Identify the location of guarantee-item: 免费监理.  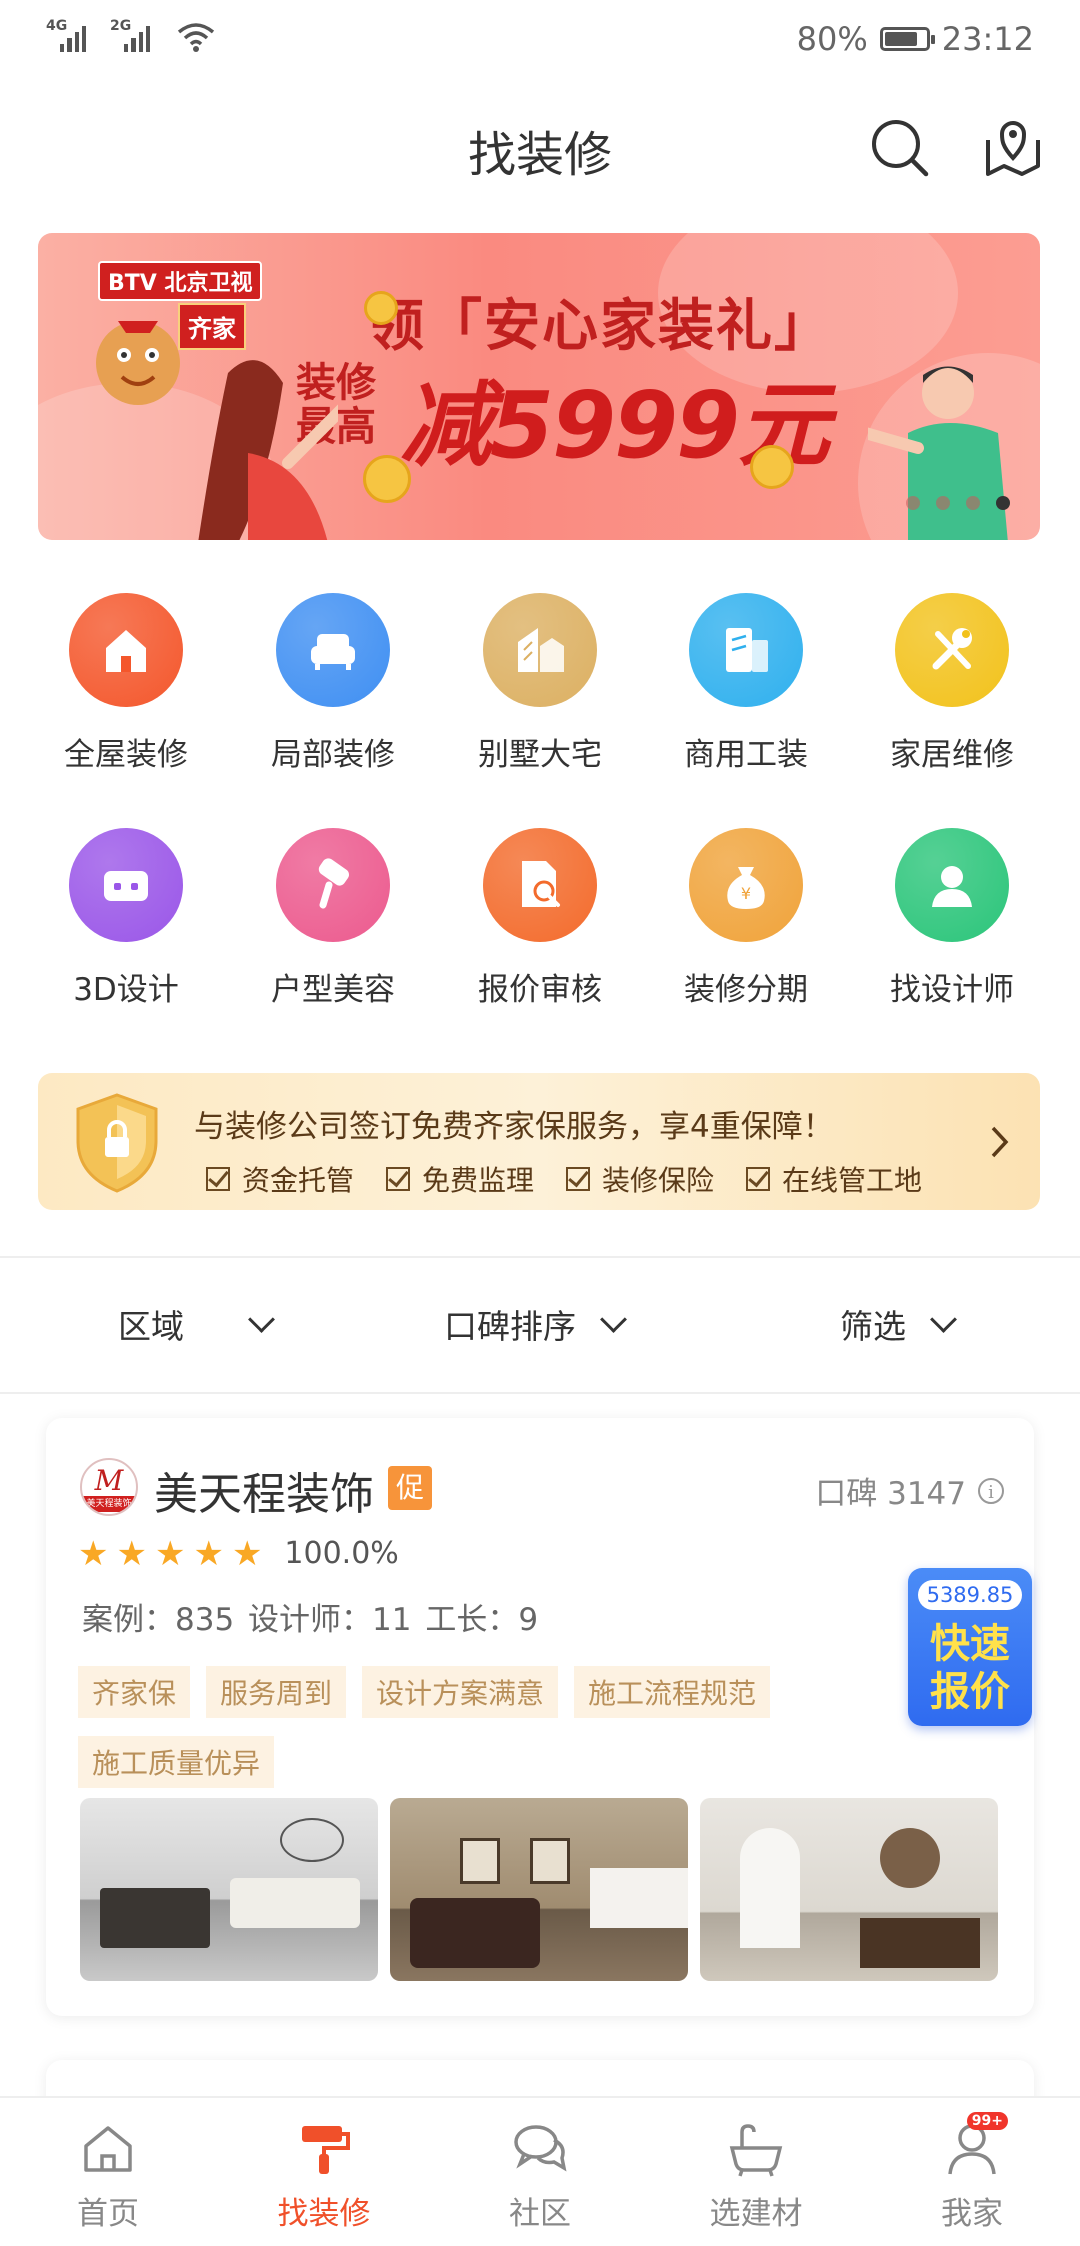
(460, 1179).